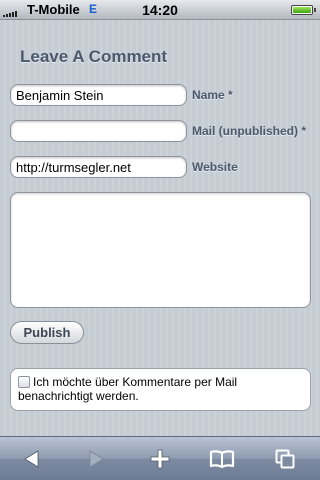 This screenshot has width=320, height=480. I want to click on name-field, so click(98, 95).